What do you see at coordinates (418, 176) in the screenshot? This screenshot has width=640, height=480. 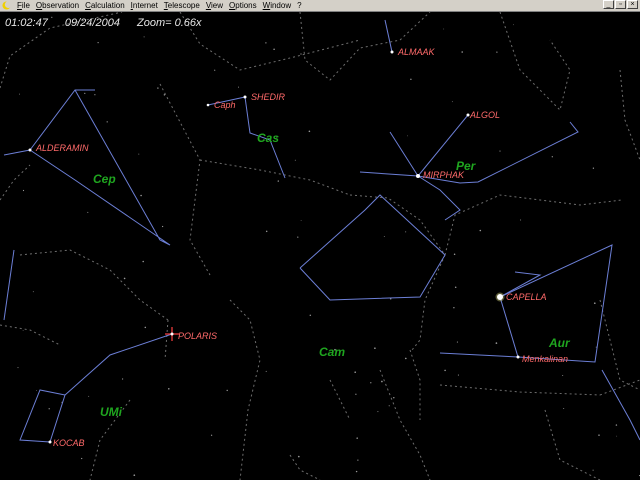 I see `star-mirphak` at bounding box center [418, 176].